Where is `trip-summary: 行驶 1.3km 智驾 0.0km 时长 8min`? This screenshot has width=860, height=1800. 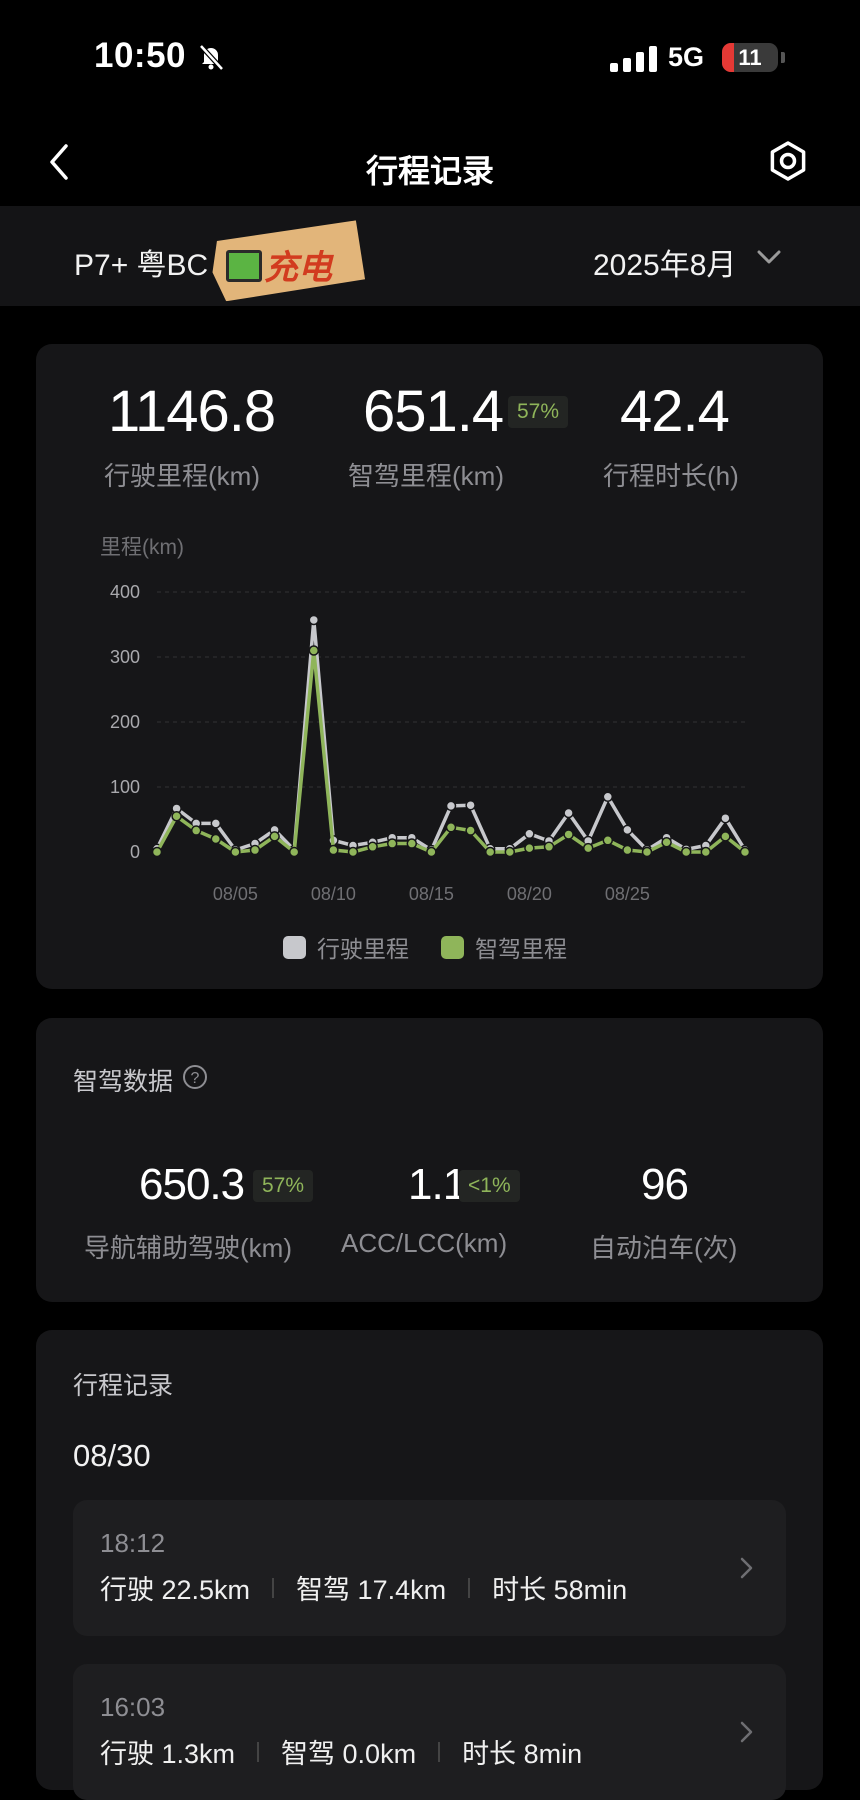
trip-summary: 行驶 1.3km 智驾 0.0km 时长 8min is located at coordinates (341, 1751).